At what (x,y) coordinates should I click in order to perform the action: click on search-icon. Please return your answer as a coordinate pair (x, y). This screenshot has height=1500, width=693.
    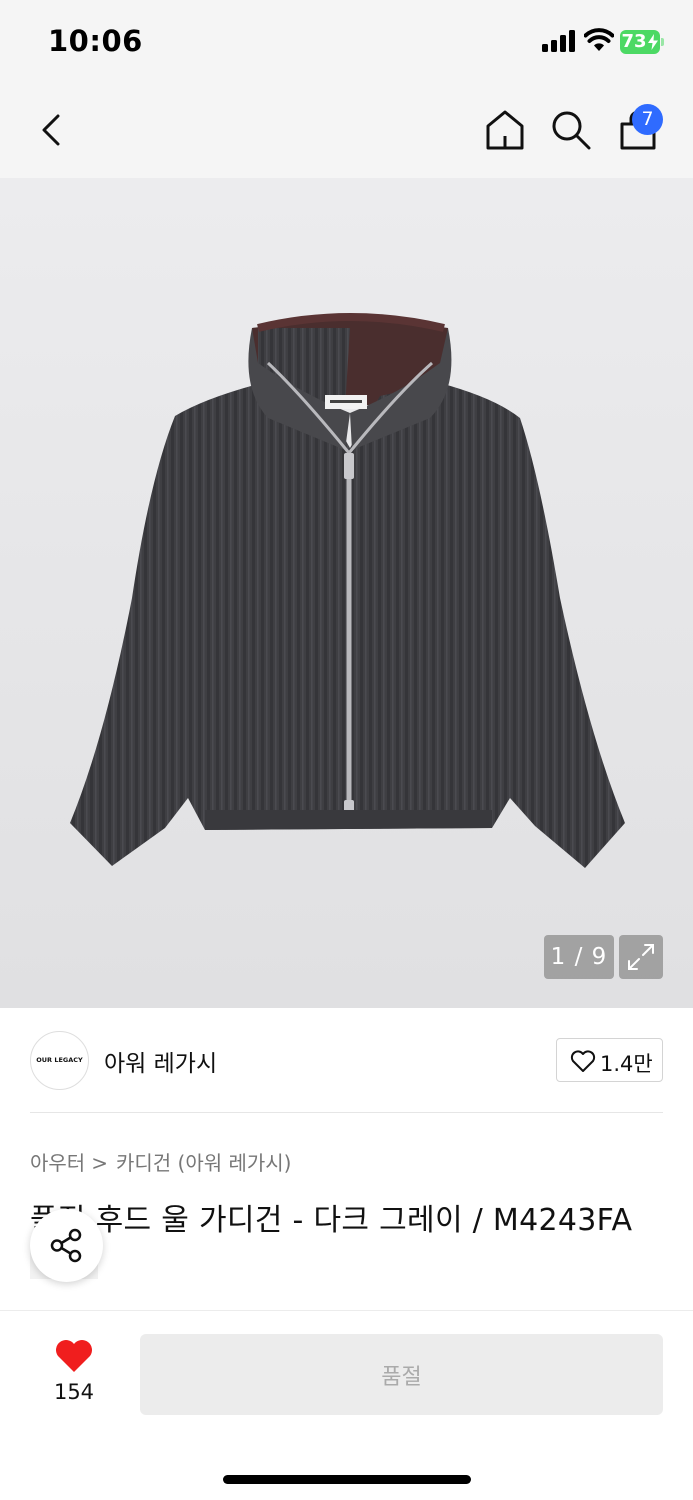
    Looking at the image, I should click on (571, 130).